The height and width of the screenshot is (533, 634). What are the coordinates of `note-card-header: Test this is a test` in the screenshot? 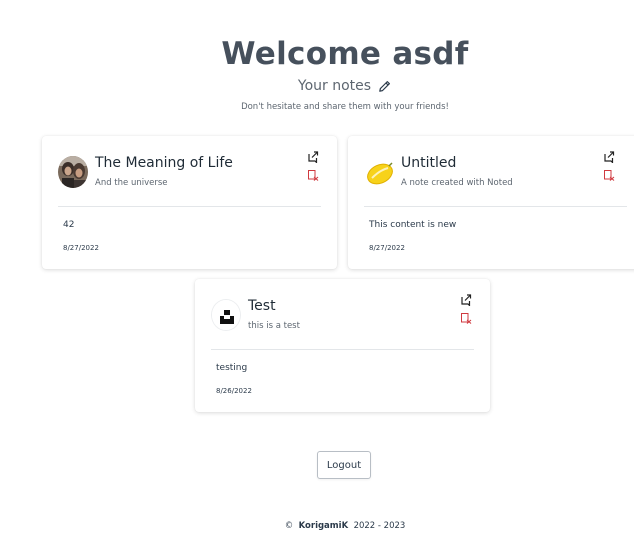 It's located at (342, 315).